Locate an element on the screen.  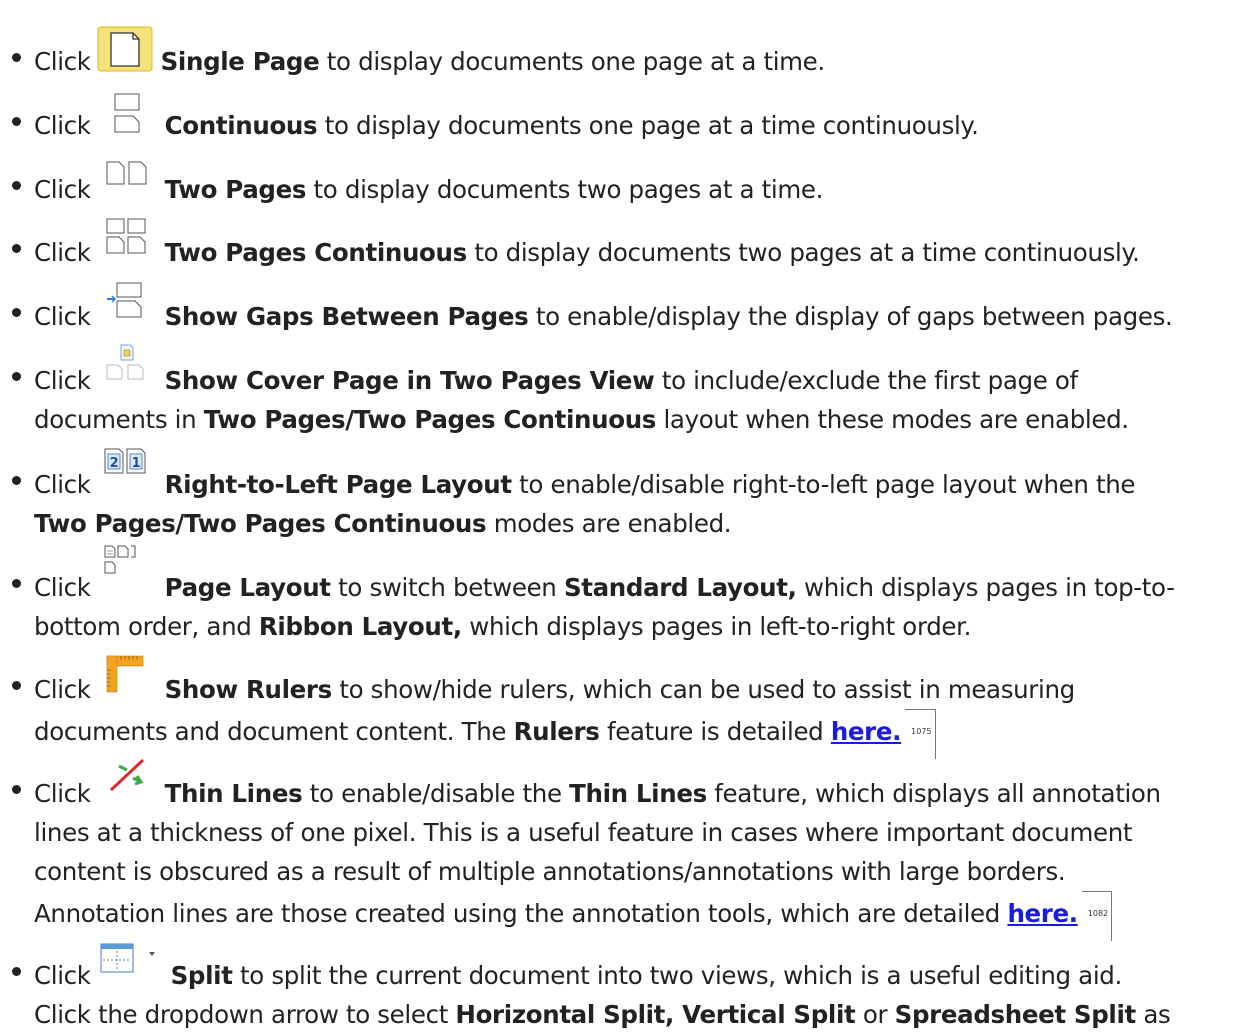
show-gaps-icon is located at coordinates (127, 307).